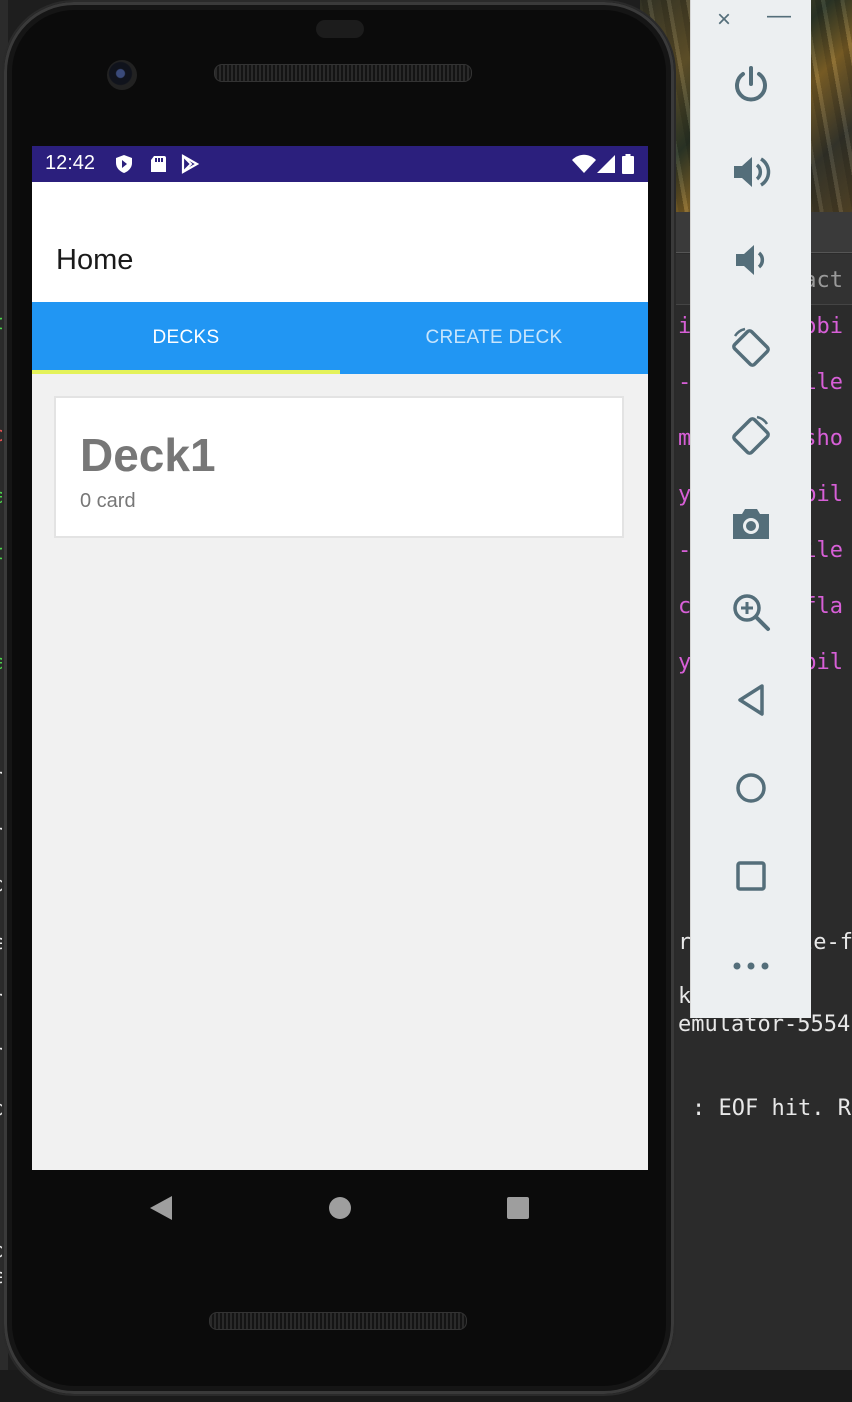 The height and width of the screenshot is (1402, 852). What do you see at coordinates (148, 455) in the screenshot?
I see `deck-name: Deck1` at bounding box center [148, 455].